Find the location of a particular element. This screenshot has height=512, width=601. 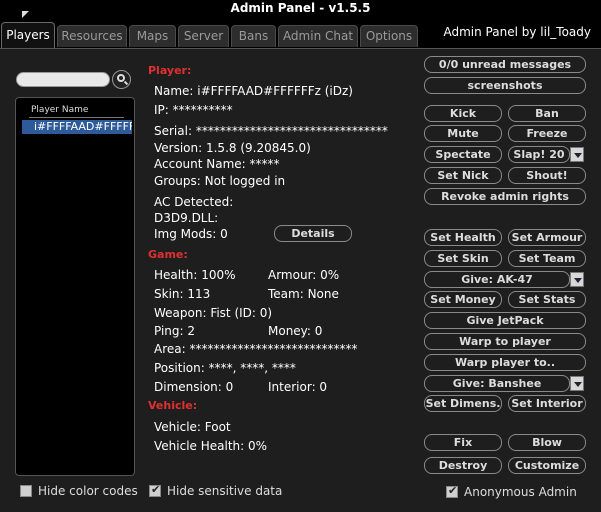

dimension-info: Dimension: 0 is located at coordinates (194, 387).